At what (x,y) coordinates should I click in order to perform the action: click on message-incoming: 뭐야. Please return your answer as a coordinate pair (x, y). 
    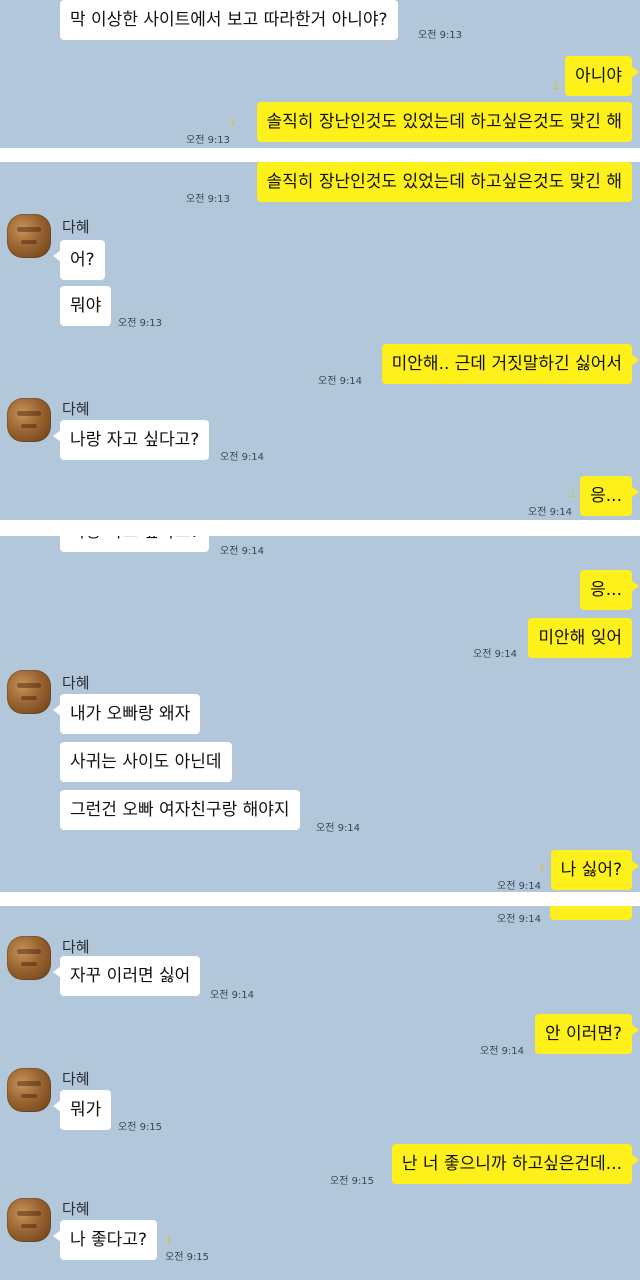
    Looking at the image, I should click on (86, 306).